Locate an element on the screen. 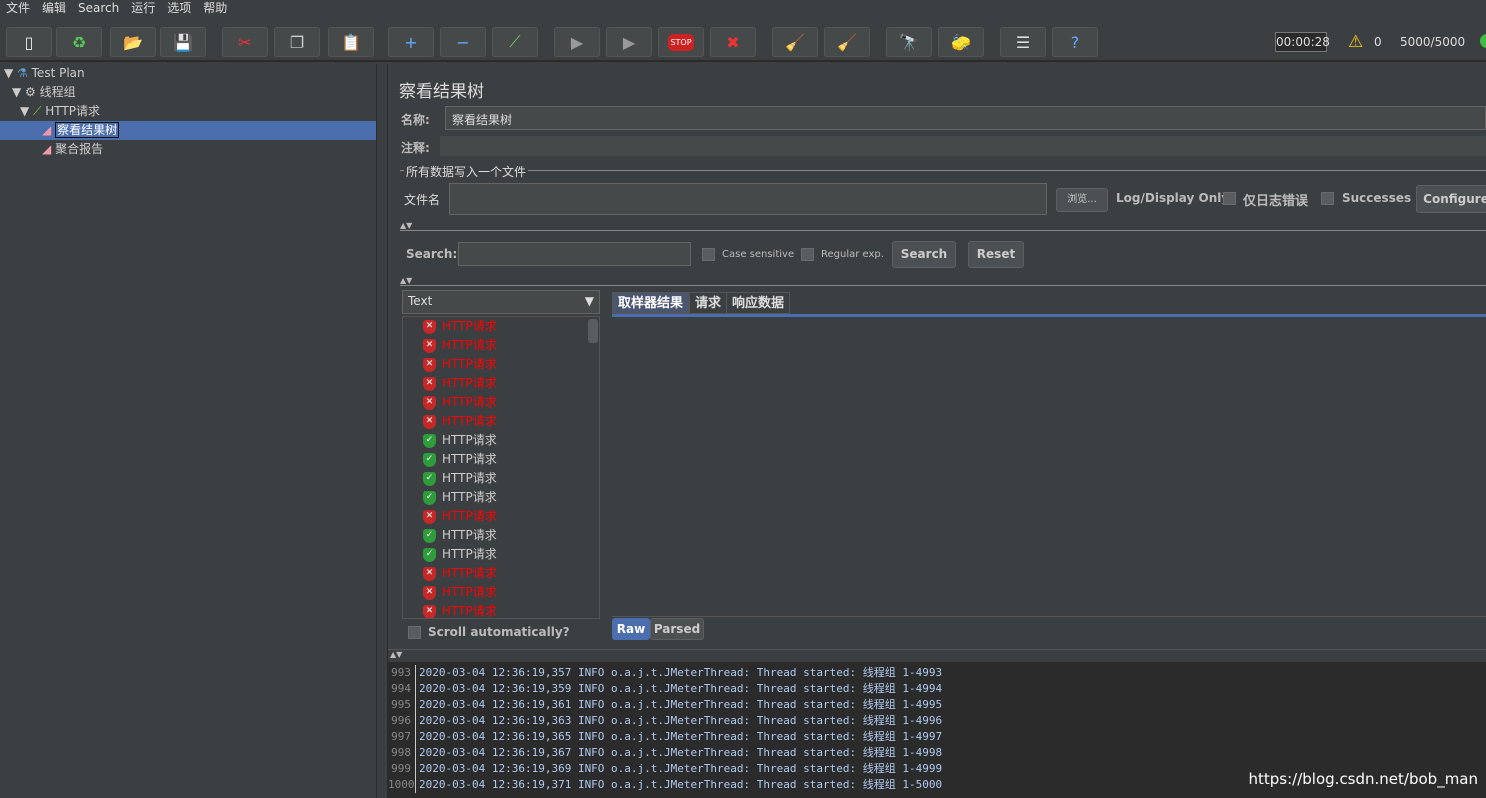  tree-node-thread-group: ▼ ⚙ 线程组 is located at coordinates (44, 92).